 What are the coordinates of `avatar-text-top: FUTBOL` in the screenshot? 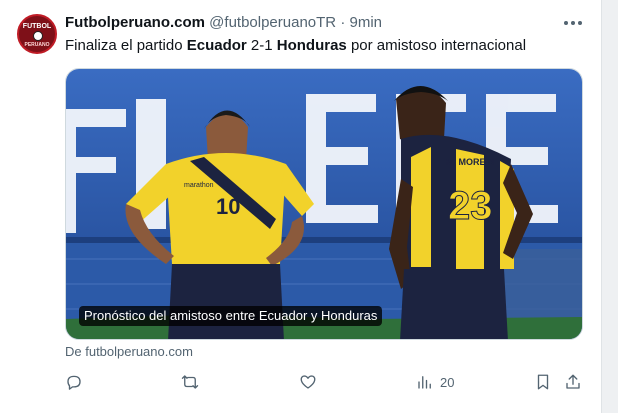 It's located at (37, 26).